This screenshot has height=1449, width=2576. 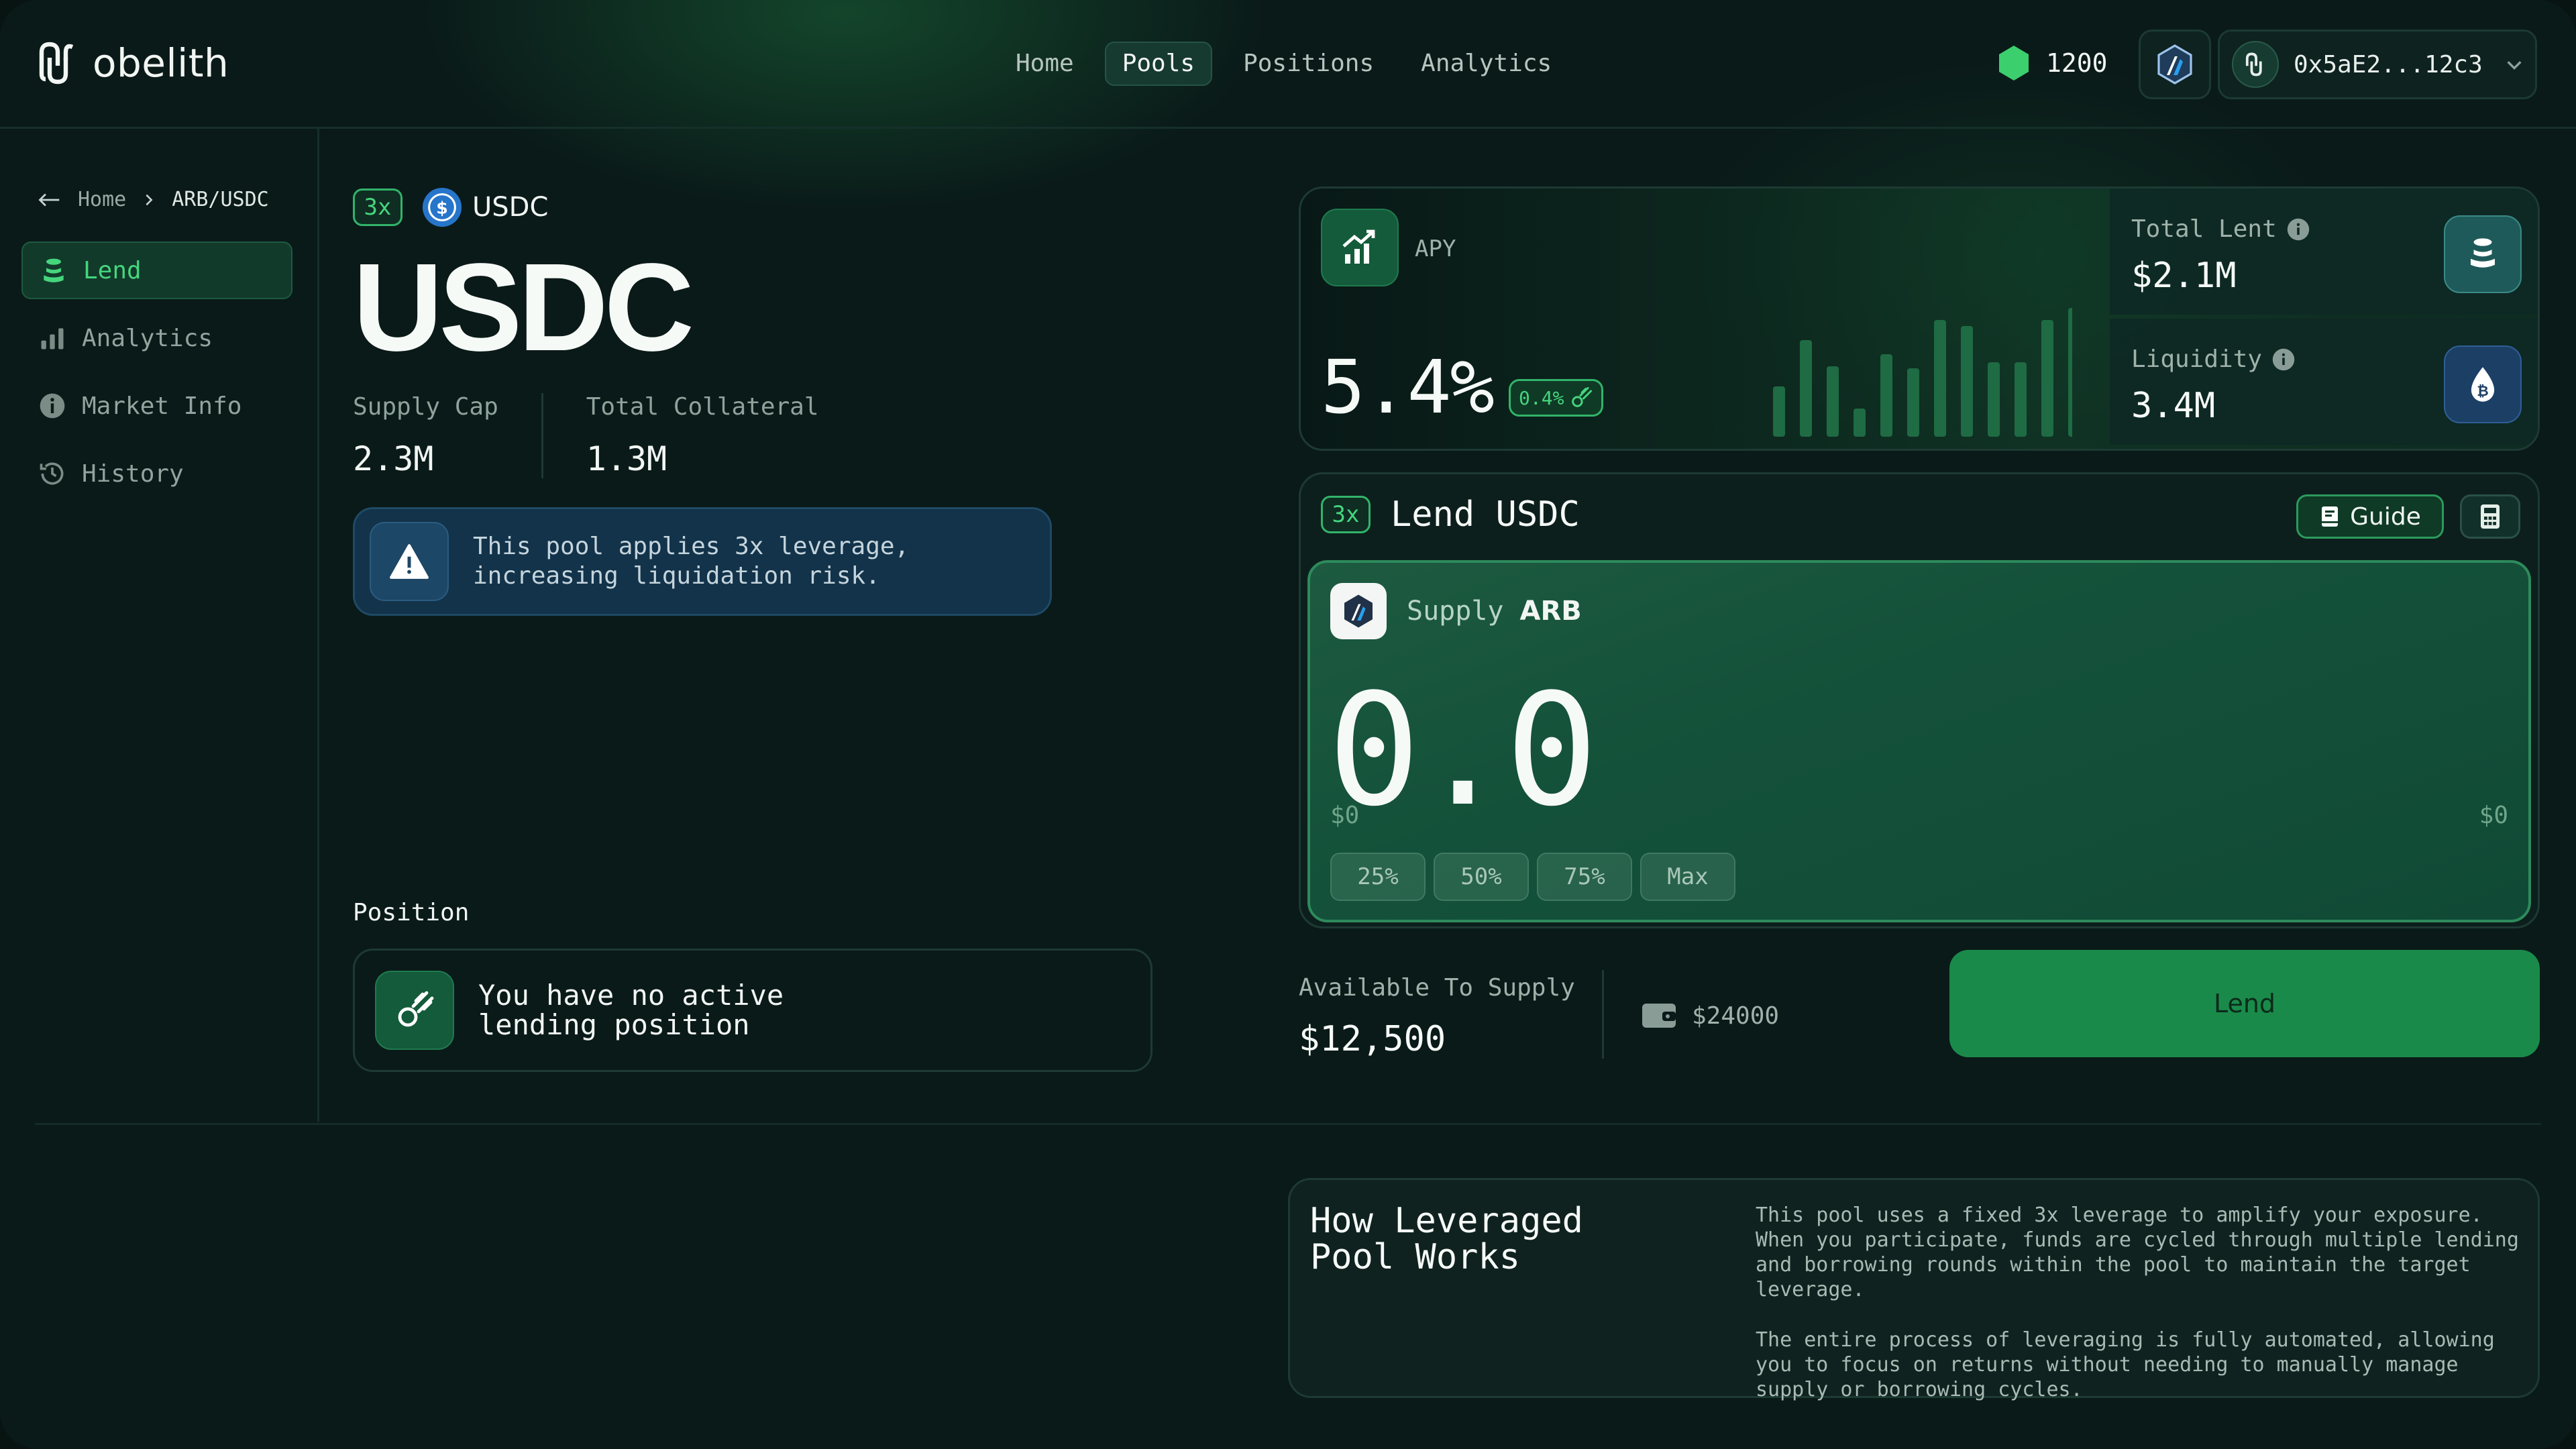 I want to click on wallet-icon, so click(x=1659, y=1016).